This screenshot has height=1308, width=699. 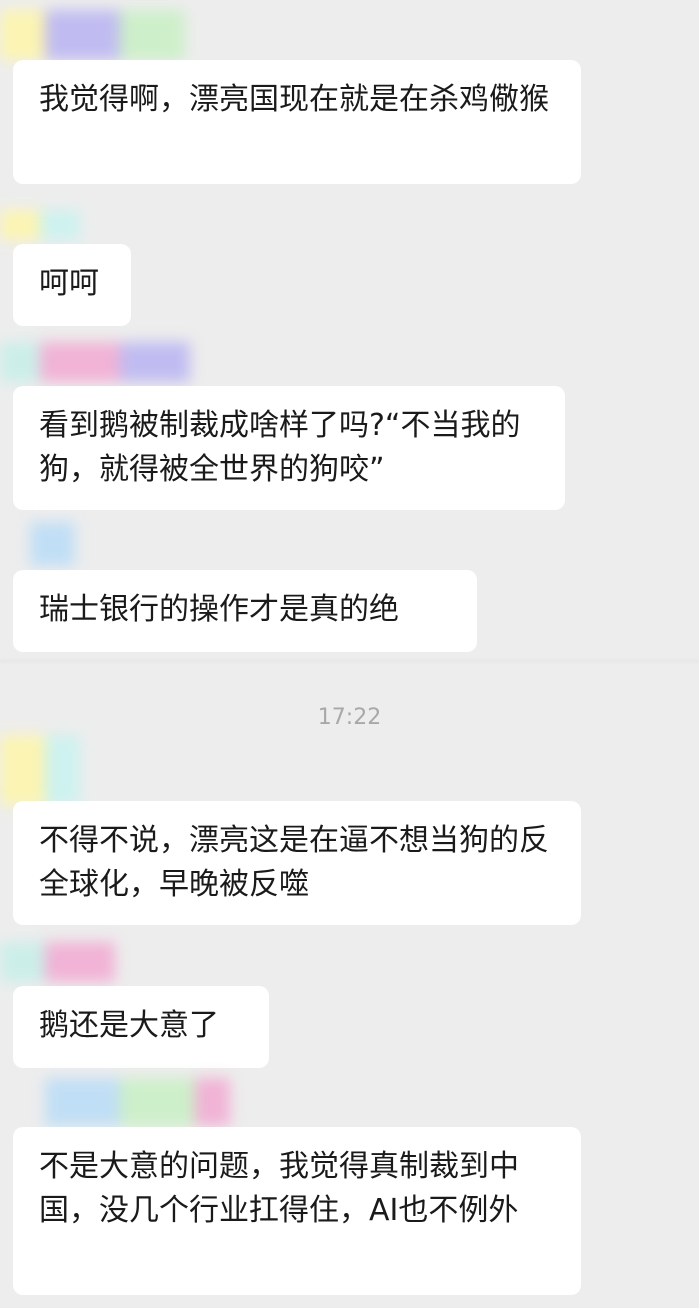 What do you see at coordinates (129, 1025) in the screenshot?
I see `message-text: 鹅还是大意了` at bounding box center [129, 1025].